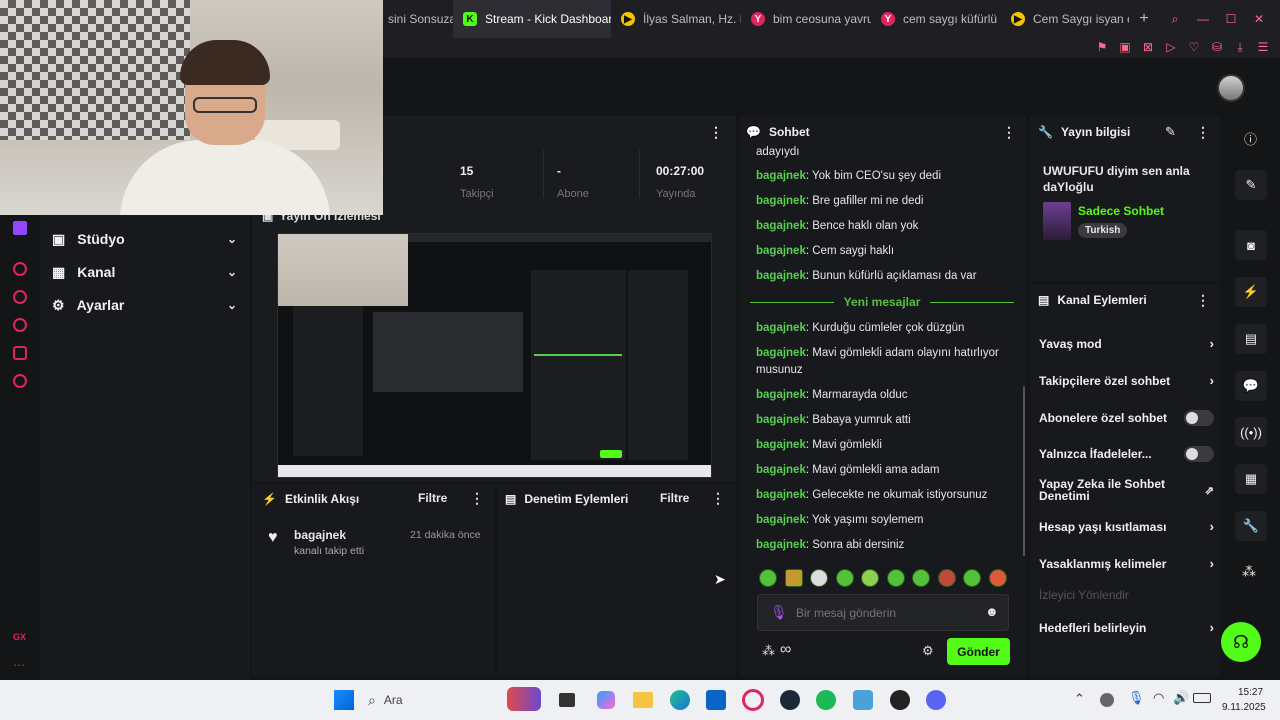 This screenshot has height=720, width=1280. What do you see at coordinates (606, 700) in the screenshot?
I see `copilot-icon` at bounding box center [606, 700].